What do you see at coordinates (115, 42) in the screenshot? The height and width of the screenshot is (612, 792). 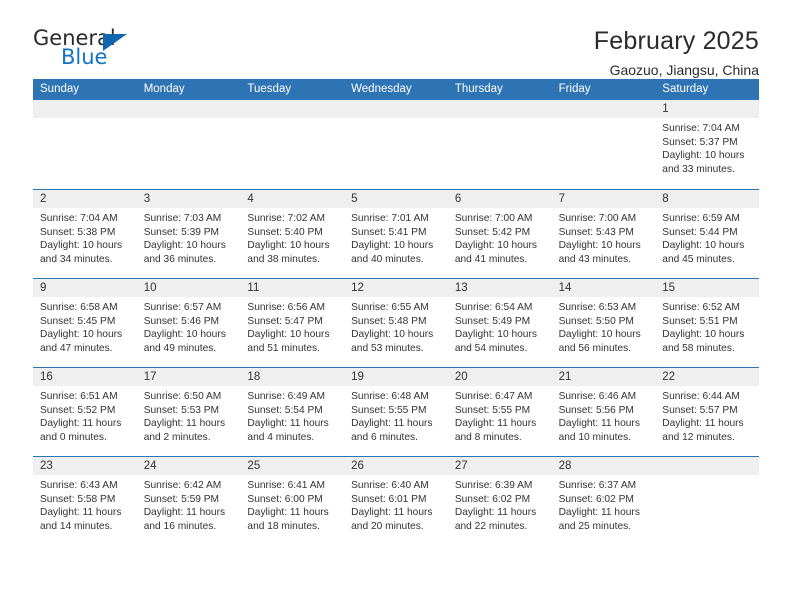 I see `triangle-icon` at bounding box center [115, 42].